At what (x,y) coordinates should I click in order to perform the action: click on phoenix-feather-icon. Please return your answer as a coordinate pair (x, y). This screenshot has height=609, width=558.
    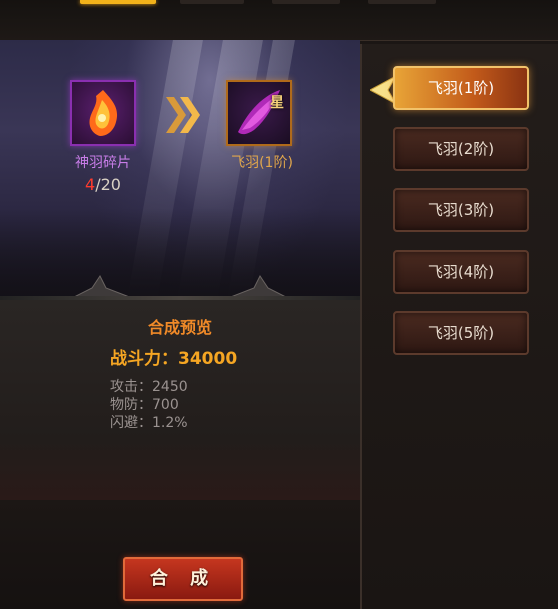
    Looking at the image, I should click on (103, 113).